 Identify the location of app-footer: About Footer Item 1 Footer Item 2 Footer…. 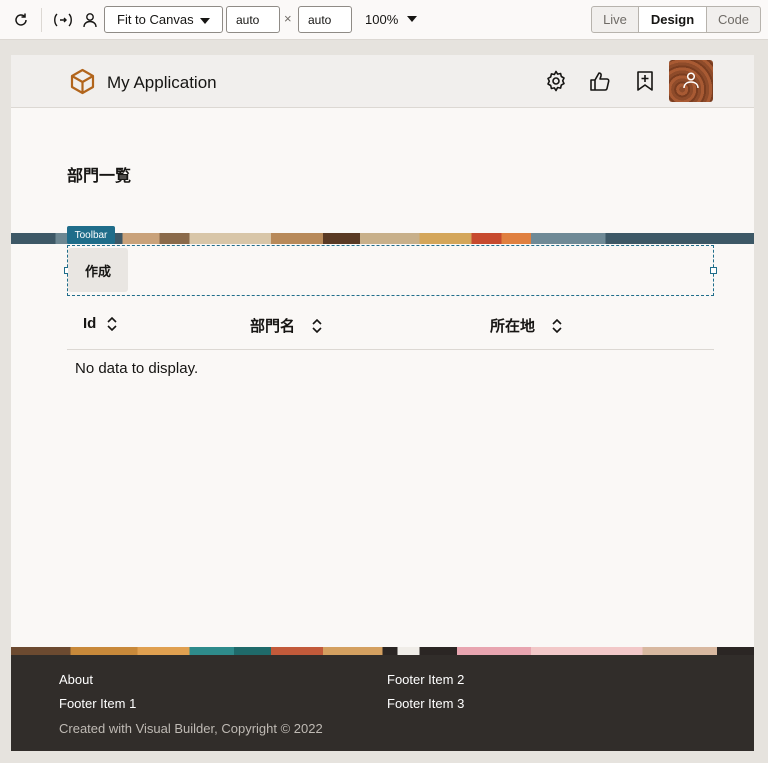
(382, 703).